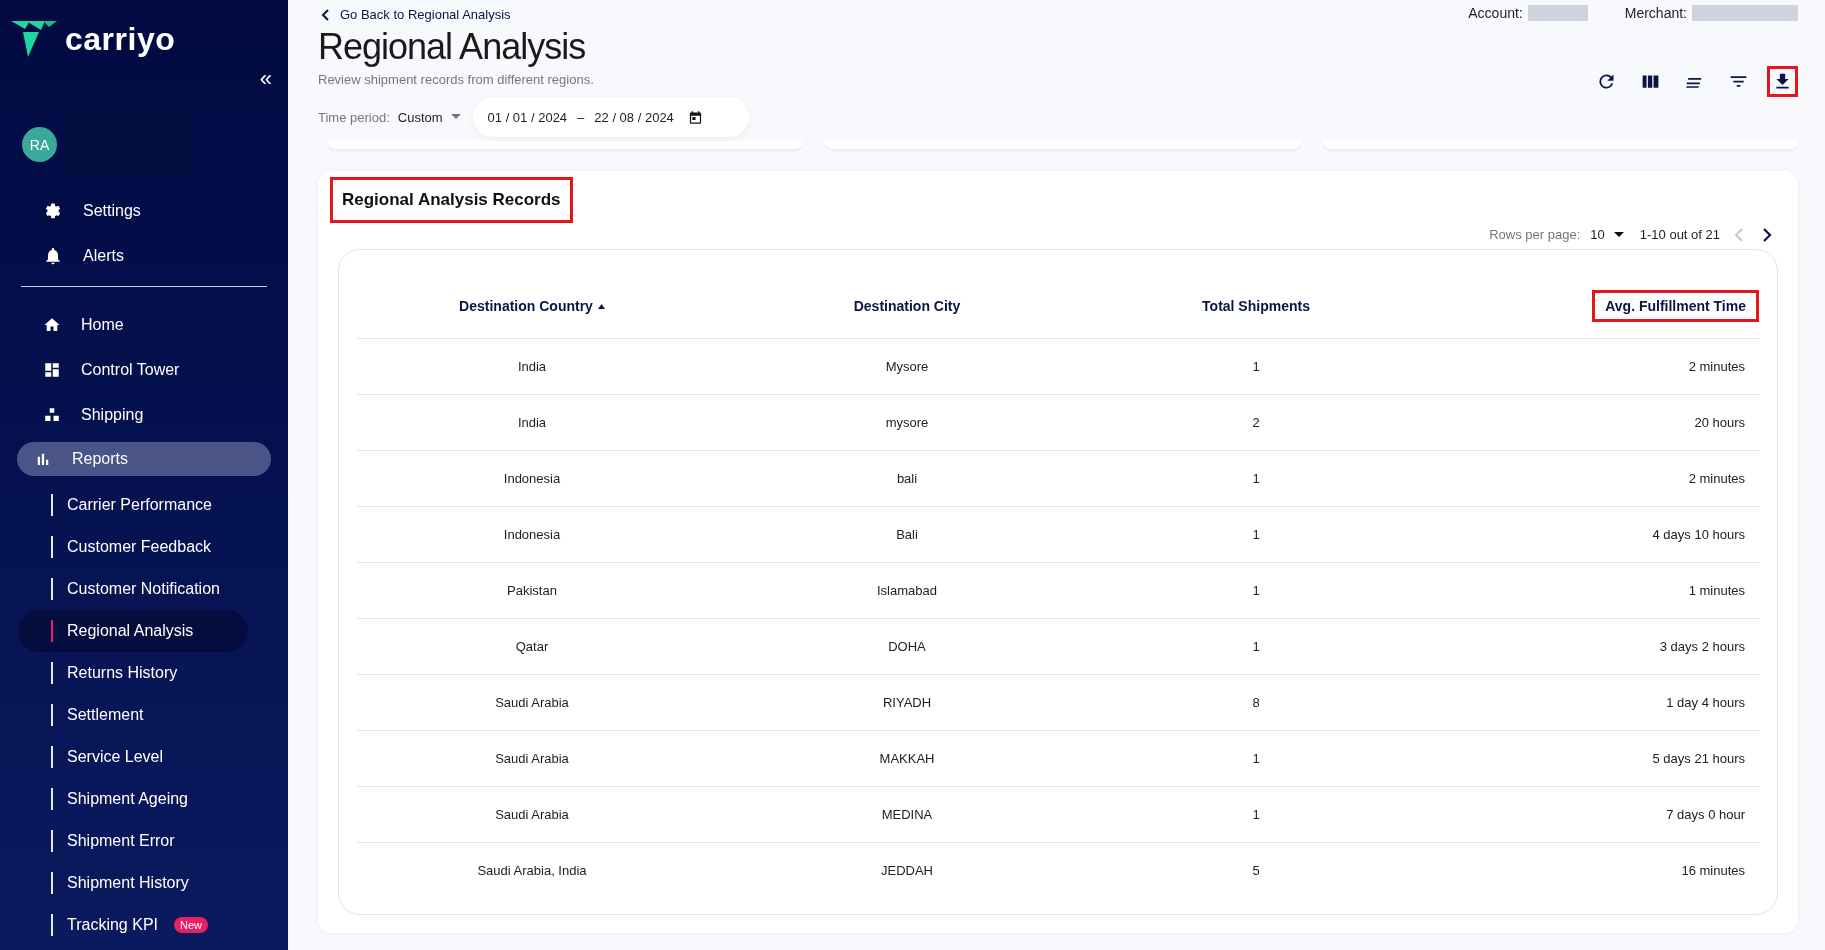 This screenshot has height=950, width=1825. I want to click on column-header: Destination City, so click(907, 306).